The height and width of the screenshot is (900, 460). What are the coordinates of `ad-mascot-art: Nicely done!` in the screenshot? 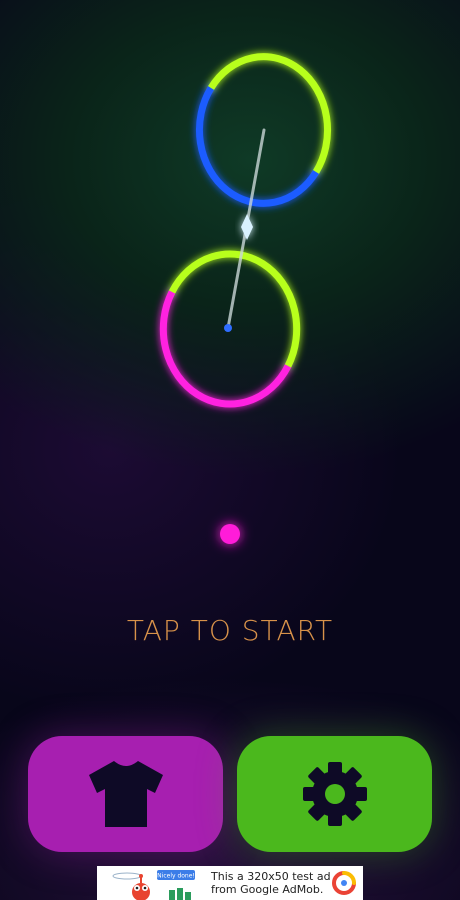 It's located at (153, 885).